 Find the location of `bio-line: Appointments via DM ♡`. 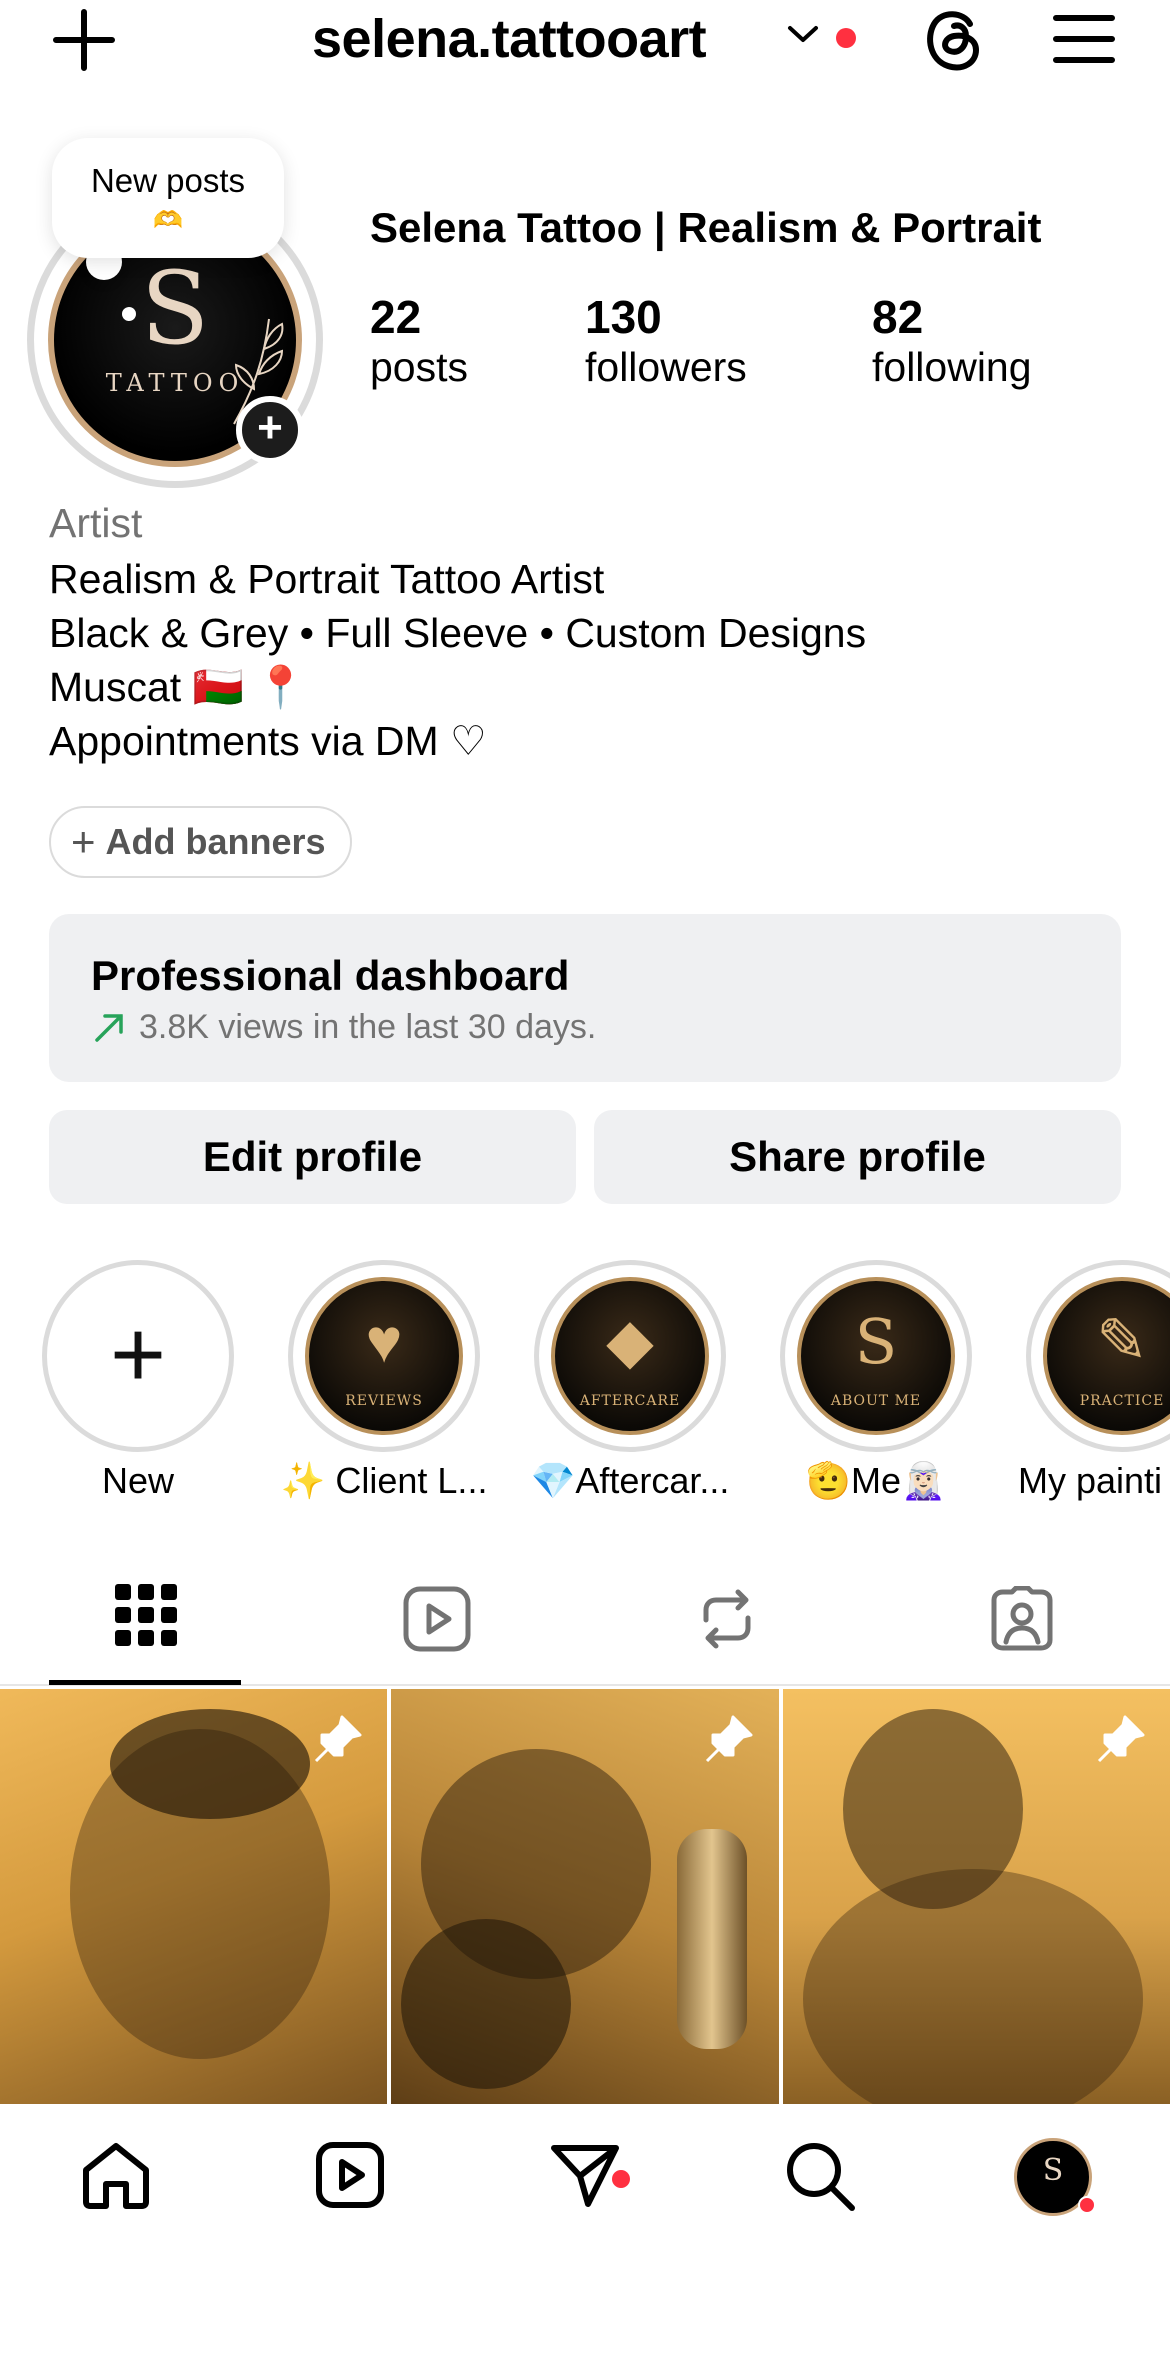

bio-line: Appointments via DM ♡ is located at coordinates (268, 741).